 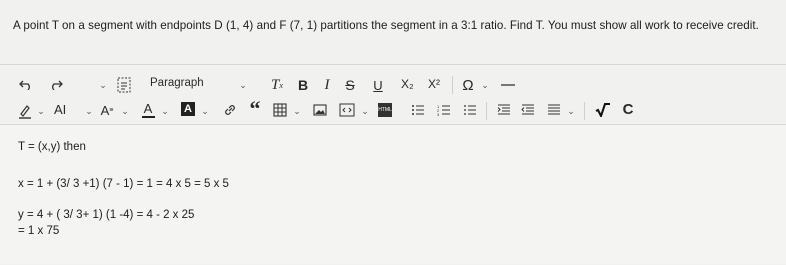 I want to click on blockquote-icon: “, so click(x=255, y=108).